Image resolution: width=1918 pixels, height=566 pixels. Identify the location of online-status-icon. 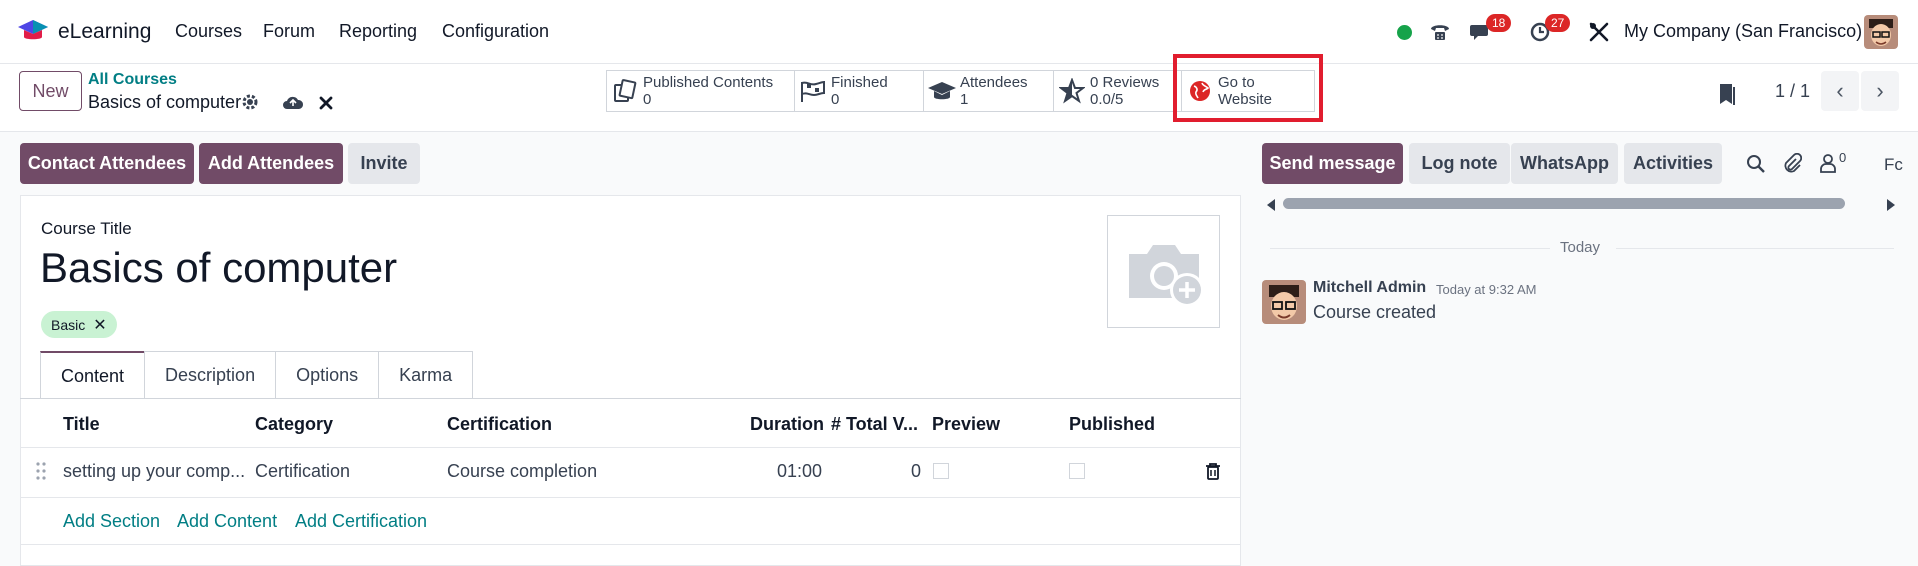
(1404, 32).